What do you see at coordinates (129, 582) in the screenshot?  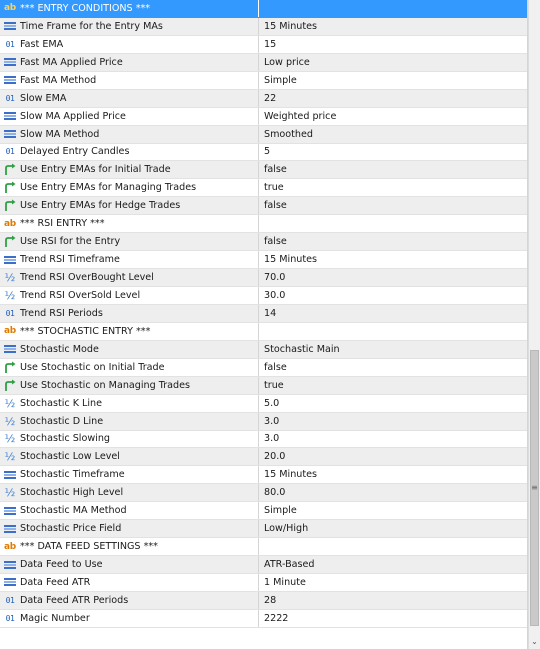 I see `property-name-cell: Data Feed ATR` at bounding box center [129, 582].